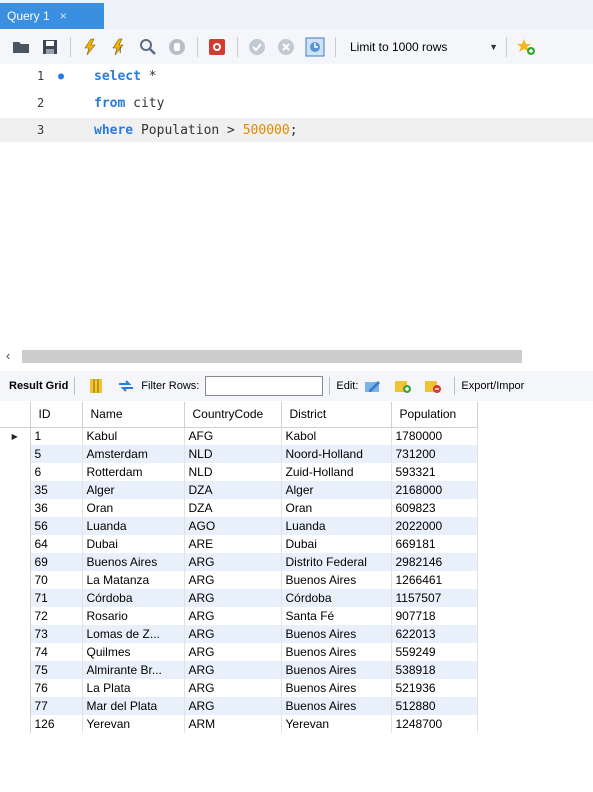  I want to click on scrollbar-thumb, so click(272, 356).